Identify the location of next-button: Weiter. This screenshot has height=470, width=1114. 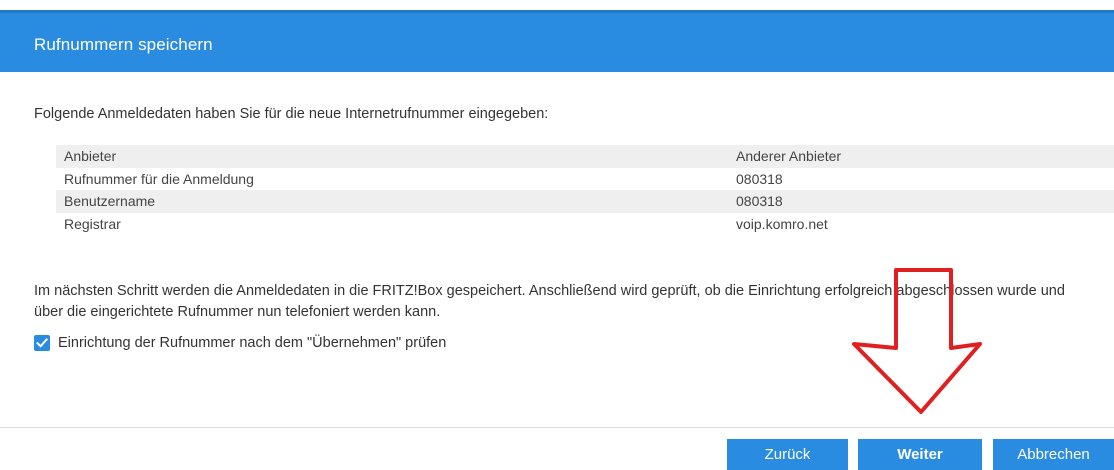
(920, 454).